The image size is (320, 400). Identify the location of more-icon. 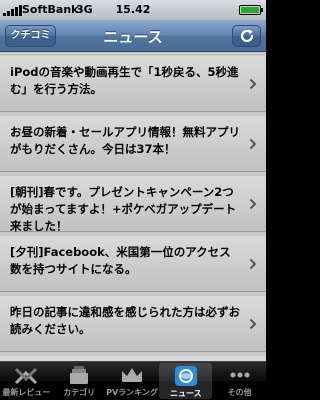
(240, 375).